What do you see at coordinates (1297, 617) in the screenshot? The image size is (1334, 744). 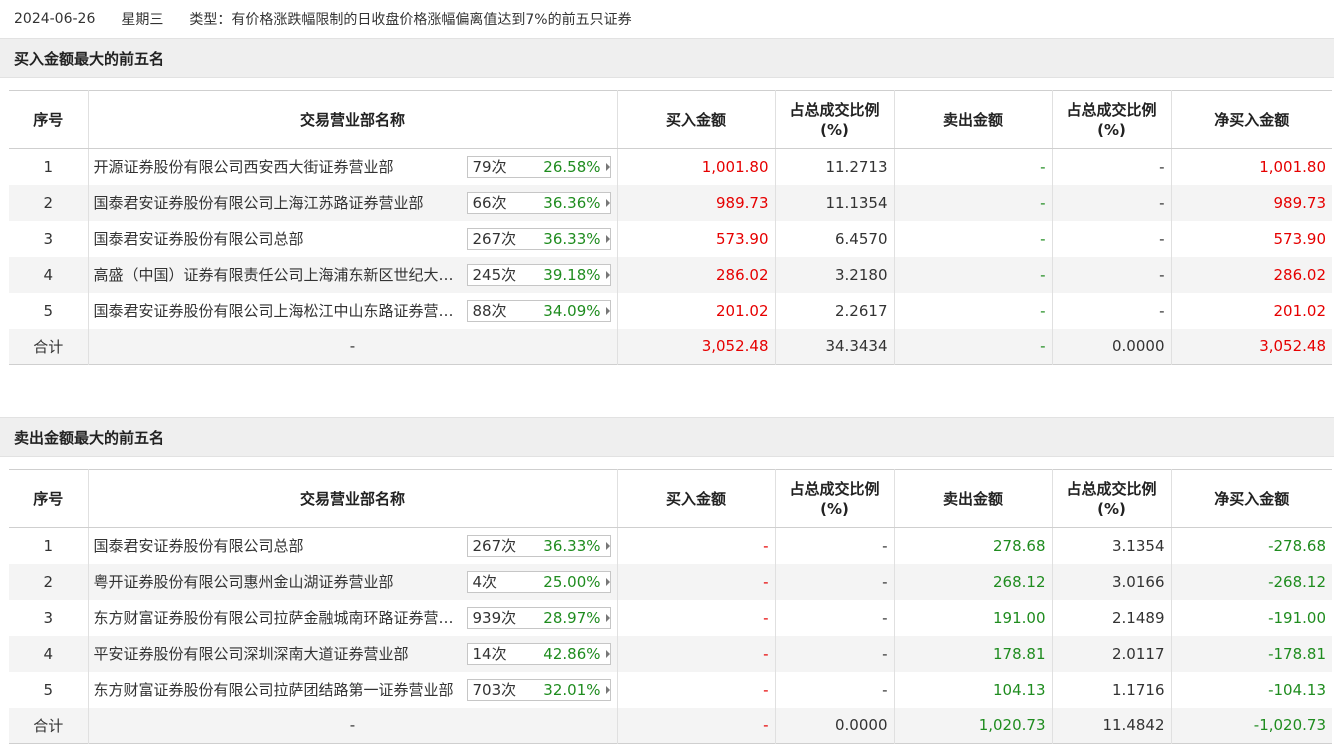 I see `net-amount-cell: -191.00` at bounding box center [1297, 617].